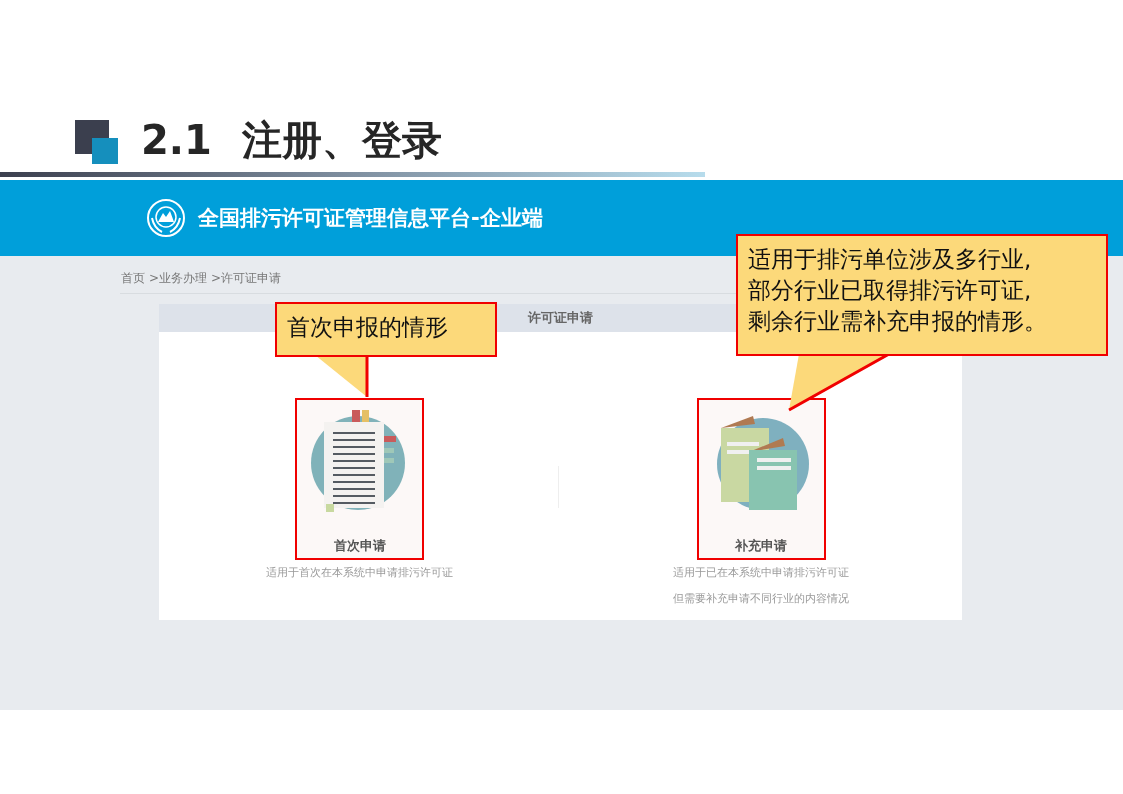 The width and height of the screenshot is (1123, 794). What do you see at coordinates (360, 573) in the screenshot?
I see `option-description: 适用于首次在本系统中申请排污许可证` at bounding box center [360, 573].